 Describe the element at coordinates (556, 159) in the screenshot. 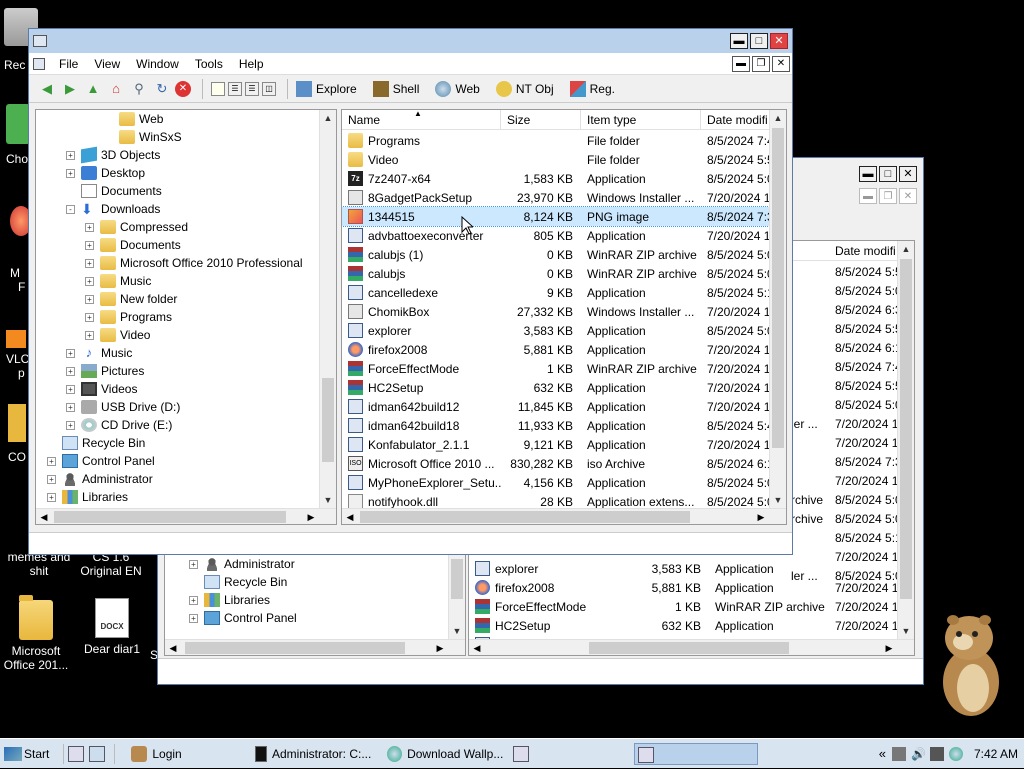

I see `file-row: Video File folder 8/5/2024 5:5` at that location.